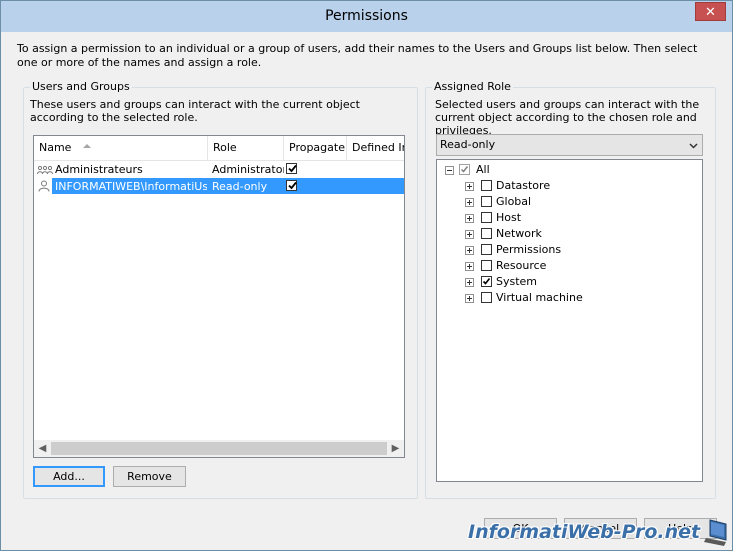 The width and height of the screenshot is (733, 551). What do you see at coordinates (42, 448) in the screenshot?
I see `scroll-left-icon: ◀` at bounding box center [42, 448].